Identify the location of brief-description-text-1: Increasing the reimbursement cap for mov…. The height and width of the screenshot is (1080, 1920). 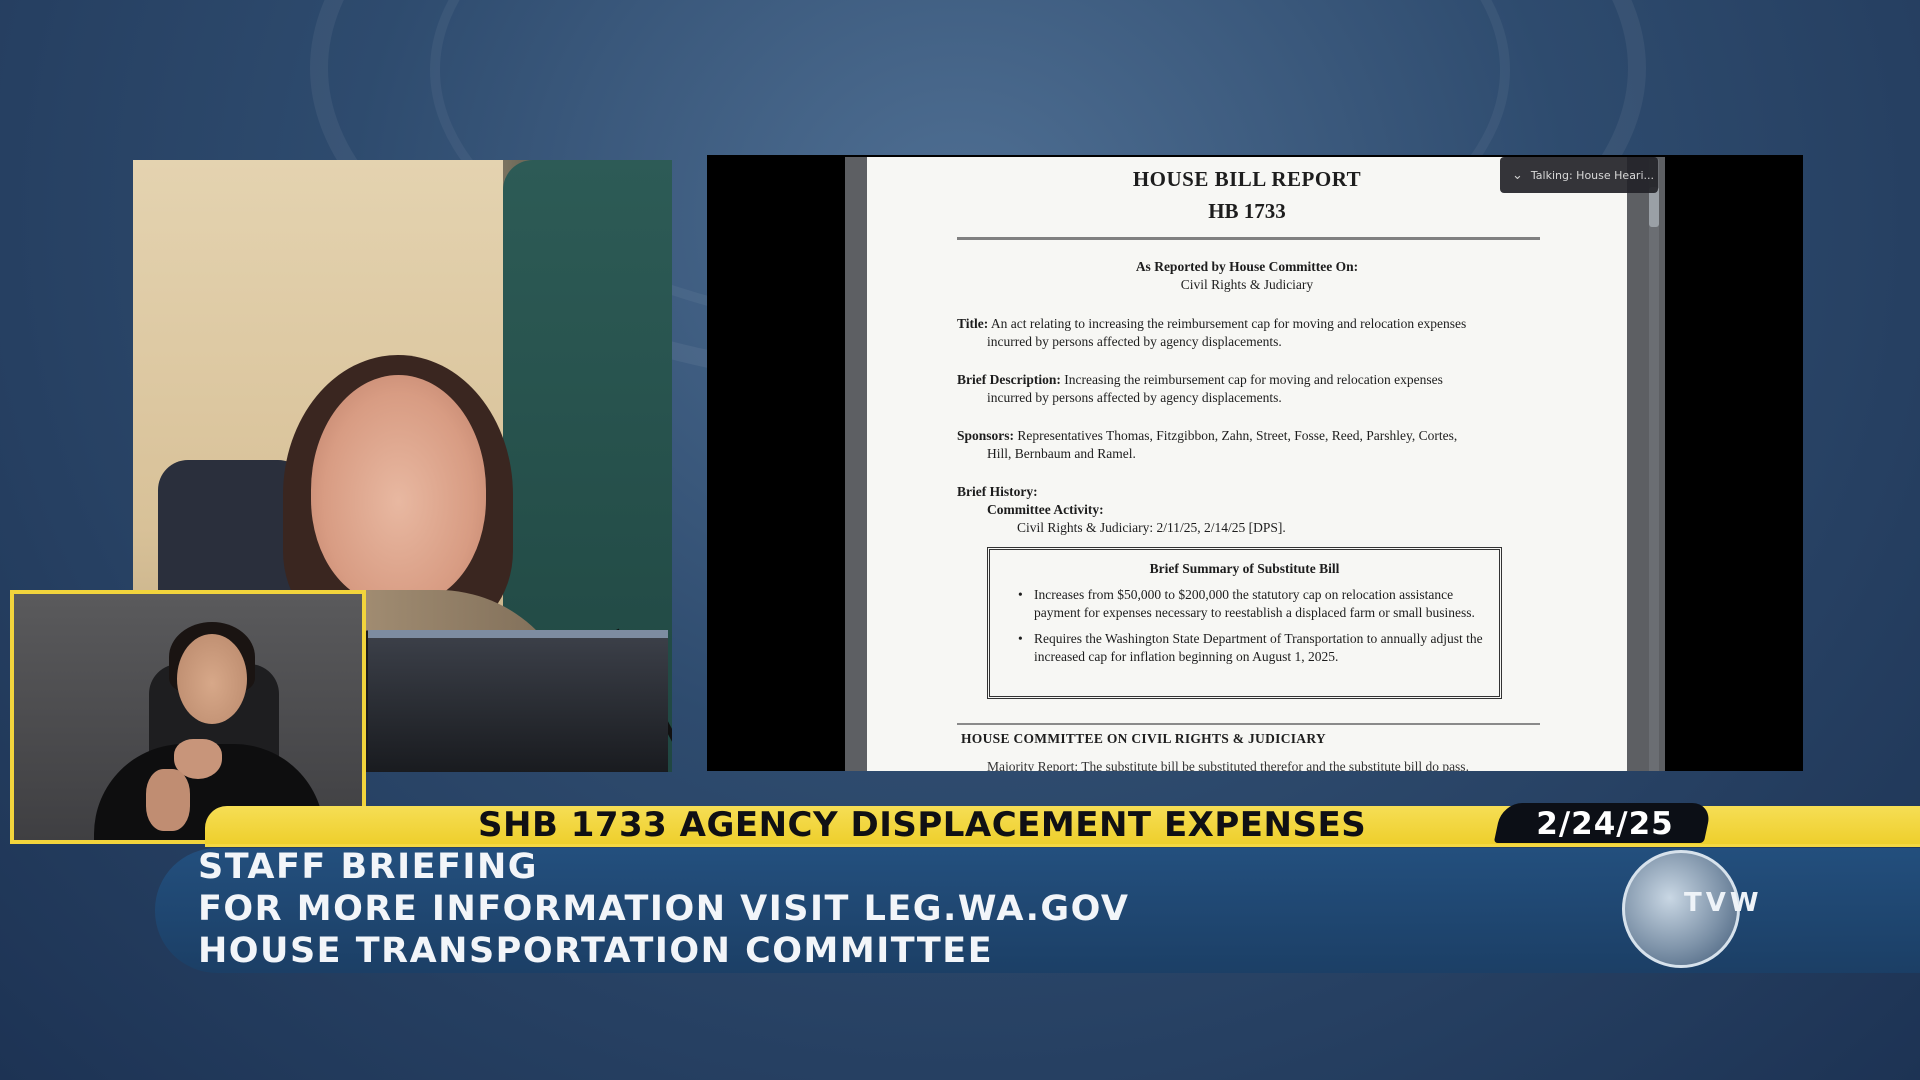
(1253, 379).